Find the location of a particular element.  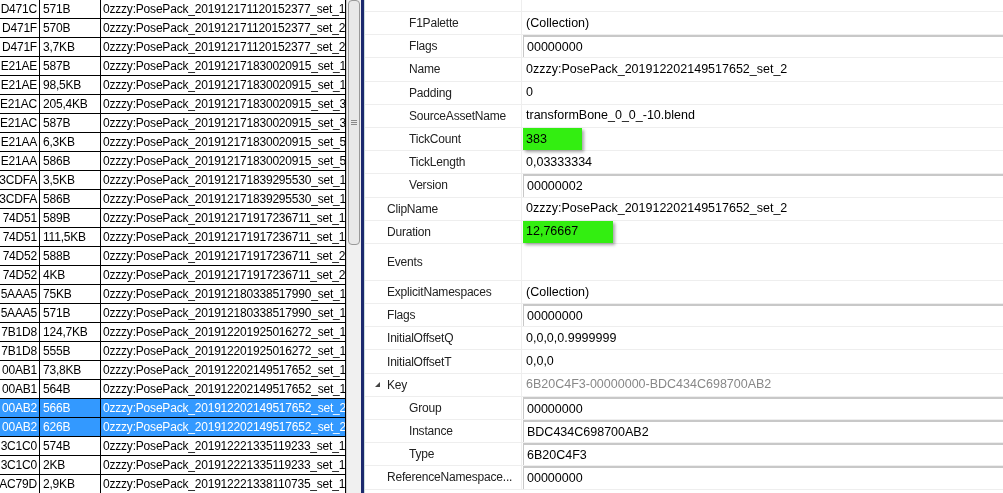

table-row: 00AB1 73,8KB 0zzzy:PosePack_201912202149517652_set_1 is located at coordinates (173, 370).